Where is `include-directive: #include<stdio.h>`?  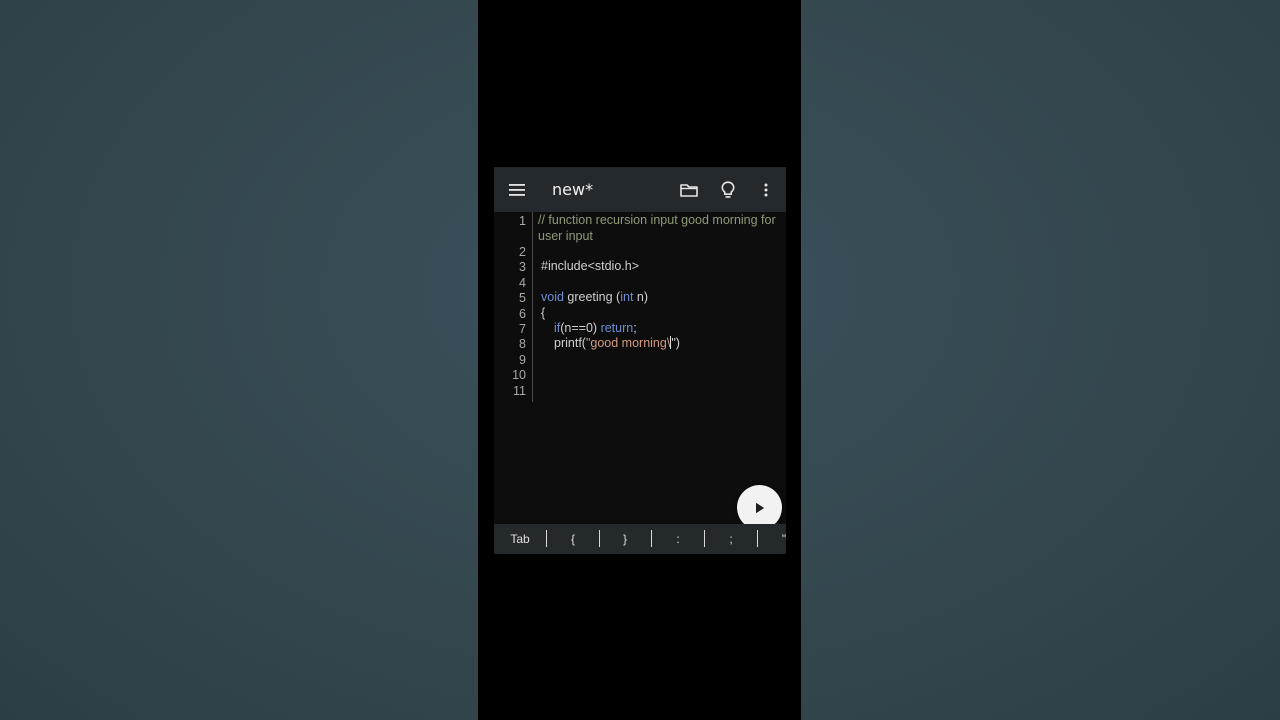 include-directive: #include<stdio.h> is located at coordinates (590, 266).